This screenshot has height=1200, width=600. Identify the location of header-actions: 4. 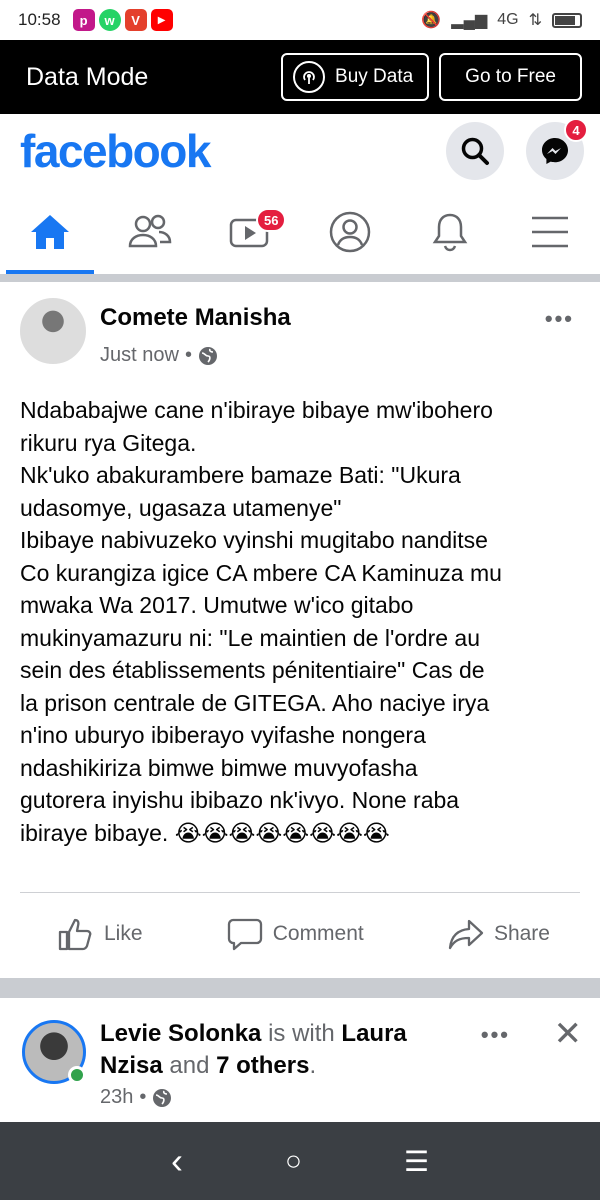
(517, 149).